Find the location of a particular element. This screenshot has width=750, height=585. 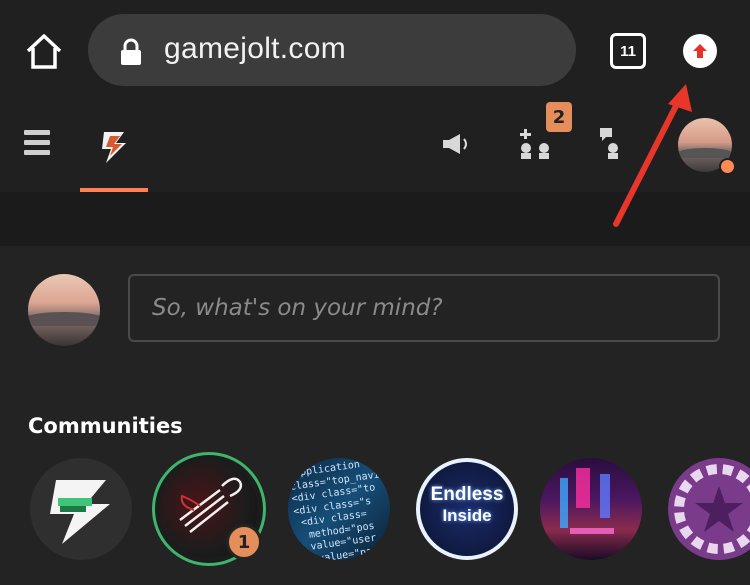

home-icon is located at coordinates (44, 51).